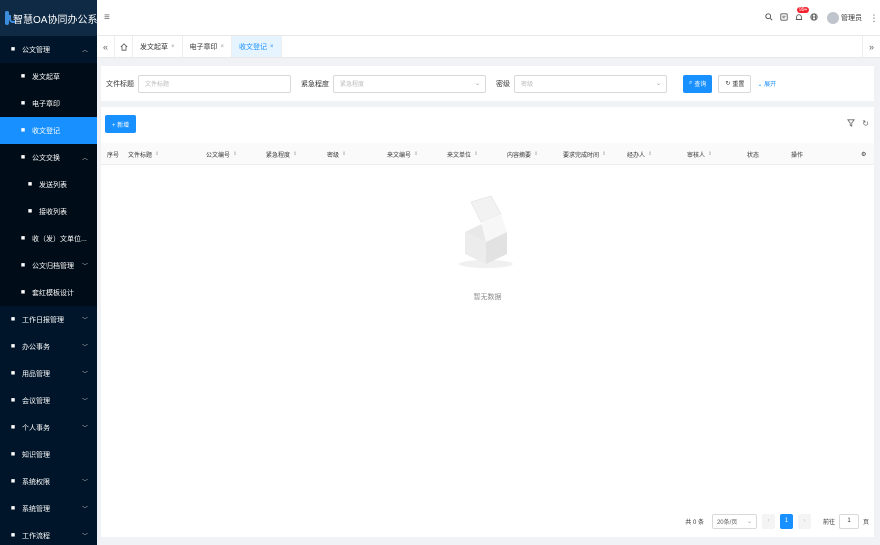 The height and width of the screenshot is (545, 880). What do you see at coordinates (848, 521) in the screenshot?
I see `goto-input: 1` at bounding box center [848, 521].